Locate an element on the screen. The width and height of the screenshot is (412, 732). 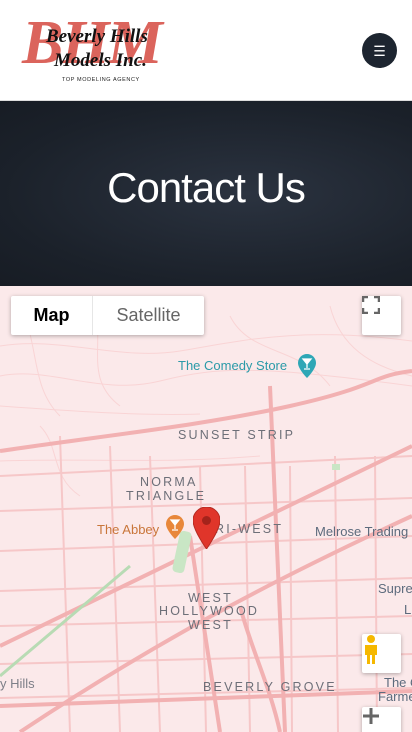
map-type-control: Map Satellite is located at coordinates (107, 315).